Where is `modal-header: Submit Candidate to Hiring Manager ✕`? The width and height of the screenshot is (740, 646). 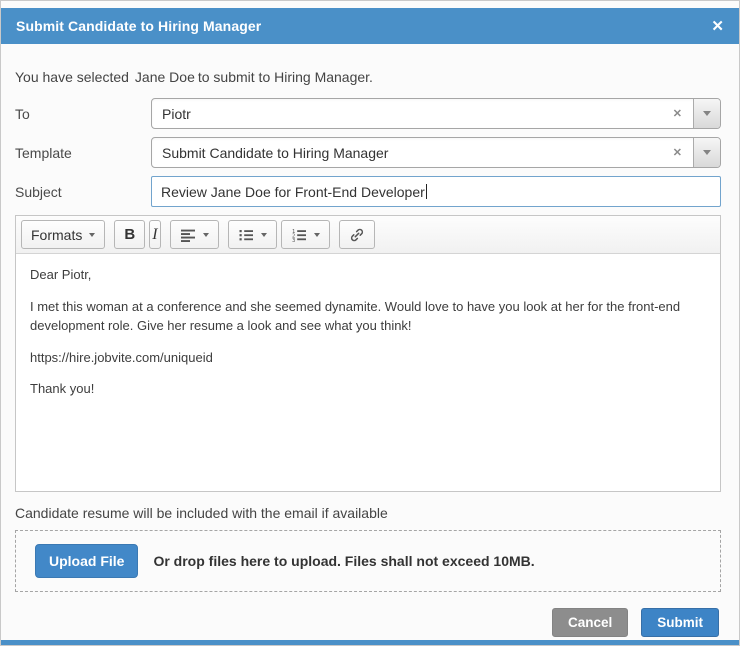 modal-header: Submit Candidate to Hiring Manager ✕ is located at coordinates (370, 26).